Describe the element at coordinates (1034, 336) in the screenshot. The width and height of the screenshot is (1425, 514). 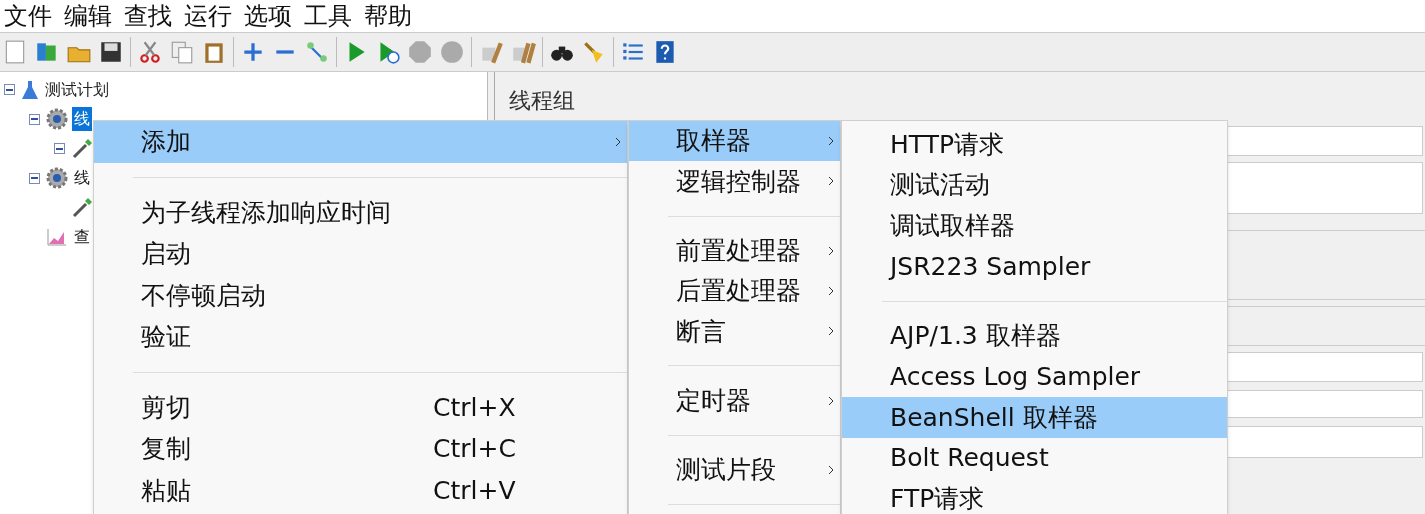
I see `menu-item: AJP/1.3 取样器` at that location.